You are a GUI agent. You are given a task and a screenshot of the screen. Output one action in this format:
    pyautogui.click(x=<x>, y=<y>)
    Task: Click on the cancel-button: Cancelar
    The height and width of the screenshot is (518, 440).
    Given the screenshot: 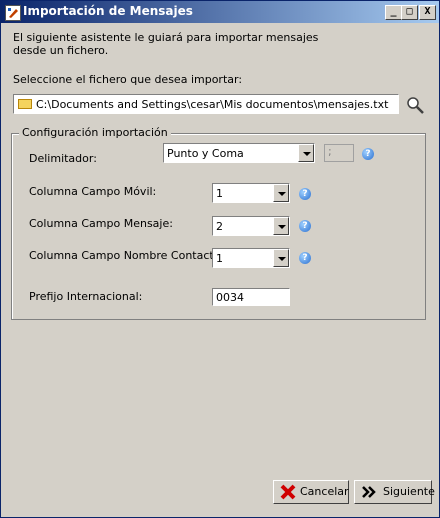 What is the action you would take?
    pyautogui.click(x=311, y=492)
    